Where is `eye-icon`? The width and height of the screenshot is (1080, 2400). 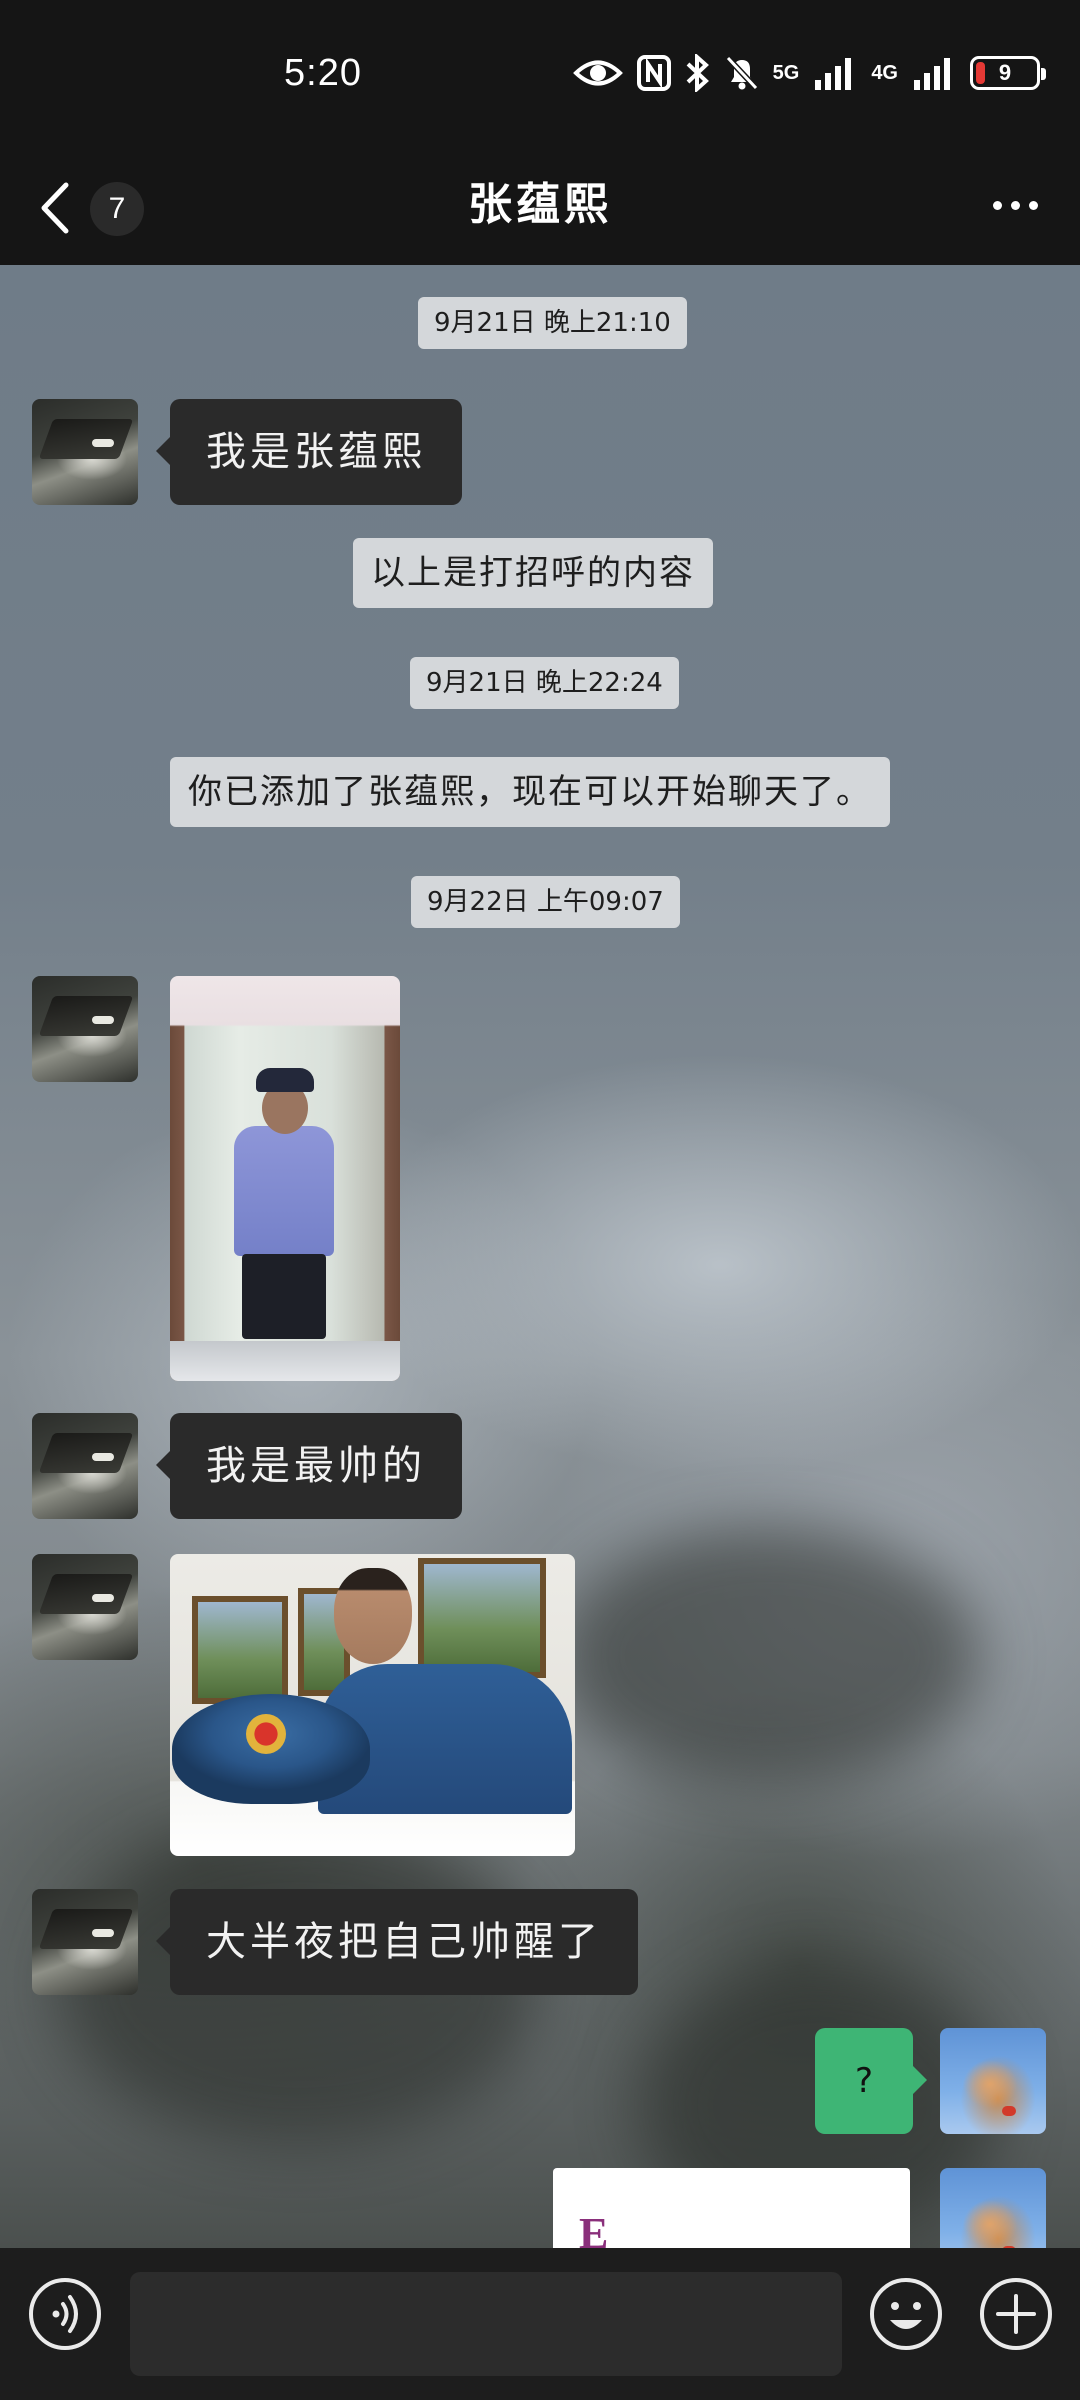
eye-icon is located at coordinates (597, 73).